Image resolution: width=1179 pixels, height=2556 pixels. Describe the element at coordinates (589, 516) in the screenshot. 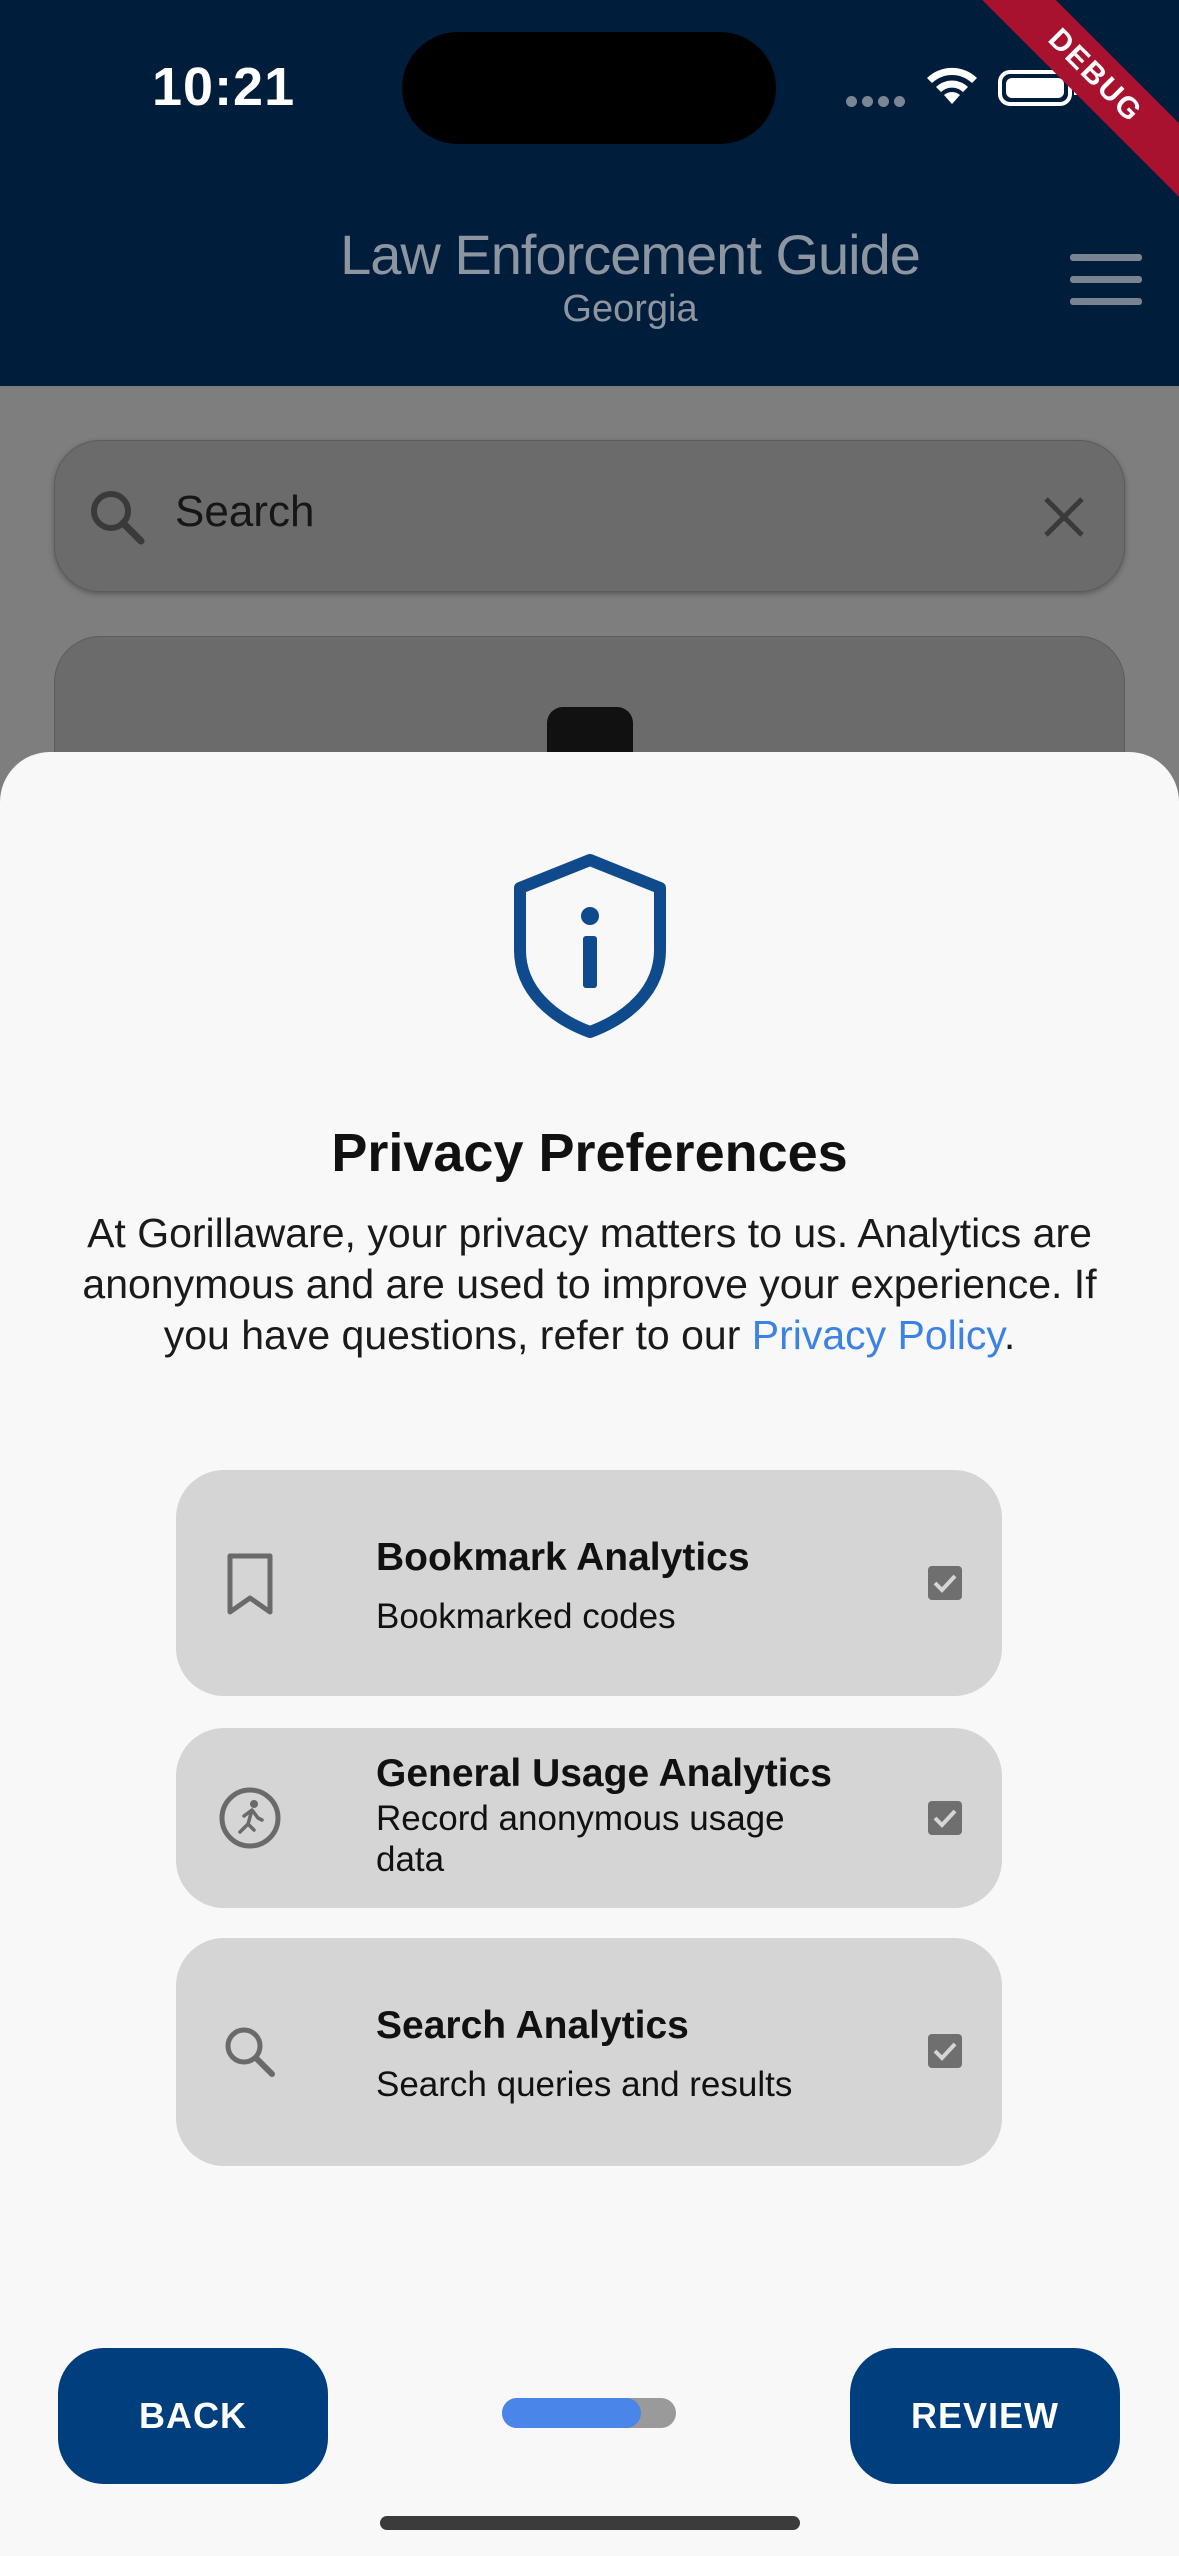

I see `search-input: Search` at that location.